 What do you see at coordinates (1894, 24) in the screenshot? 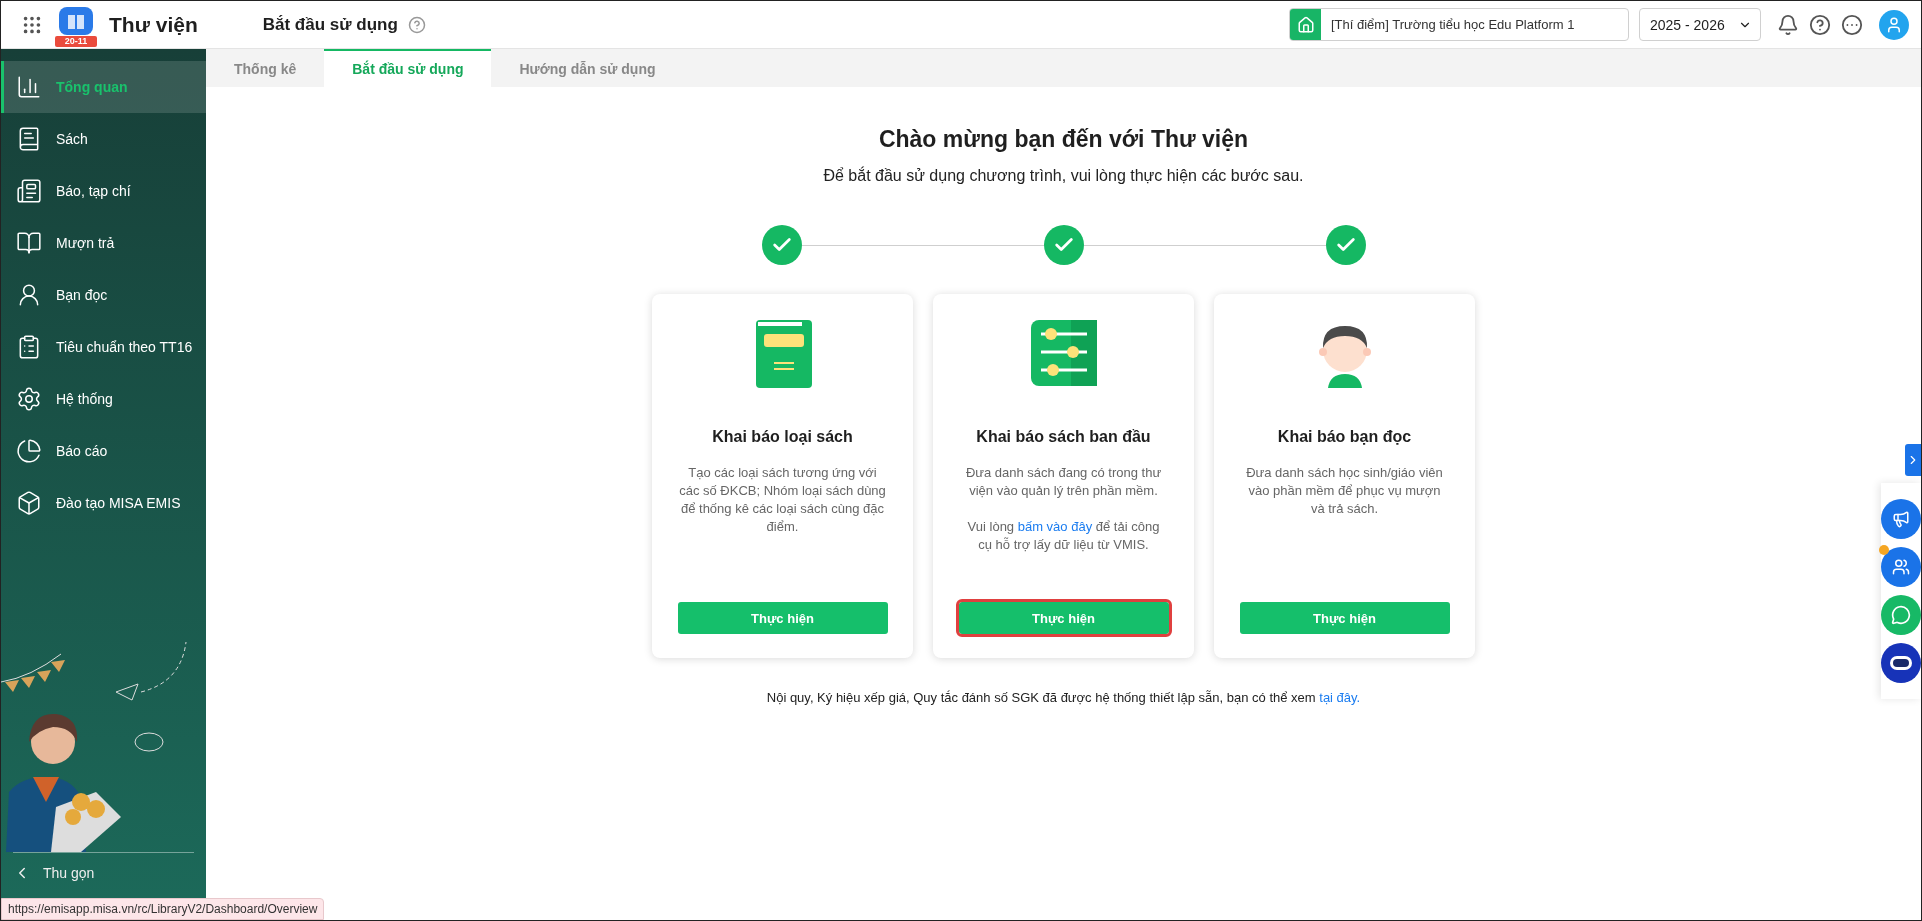
I see `avatar-icon` at bounding box center [1894, 24].